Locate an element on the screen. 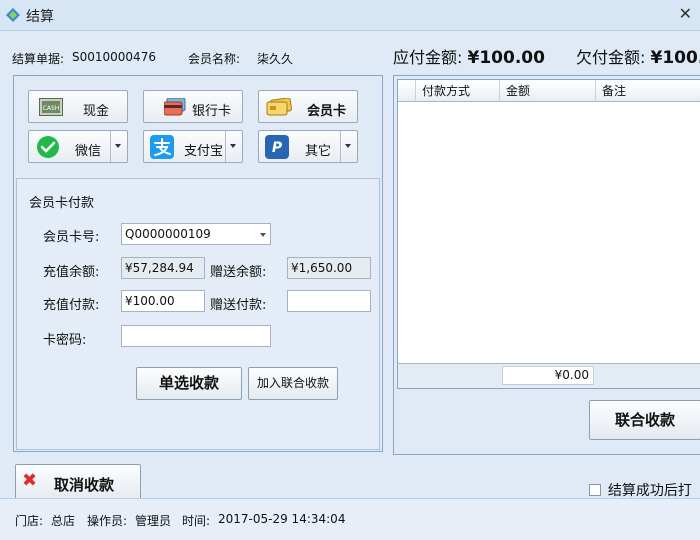 This screenshot has height=540, width=700. amount-due: 应付金额: ¥100.00 is located at coordinates (469, 56).